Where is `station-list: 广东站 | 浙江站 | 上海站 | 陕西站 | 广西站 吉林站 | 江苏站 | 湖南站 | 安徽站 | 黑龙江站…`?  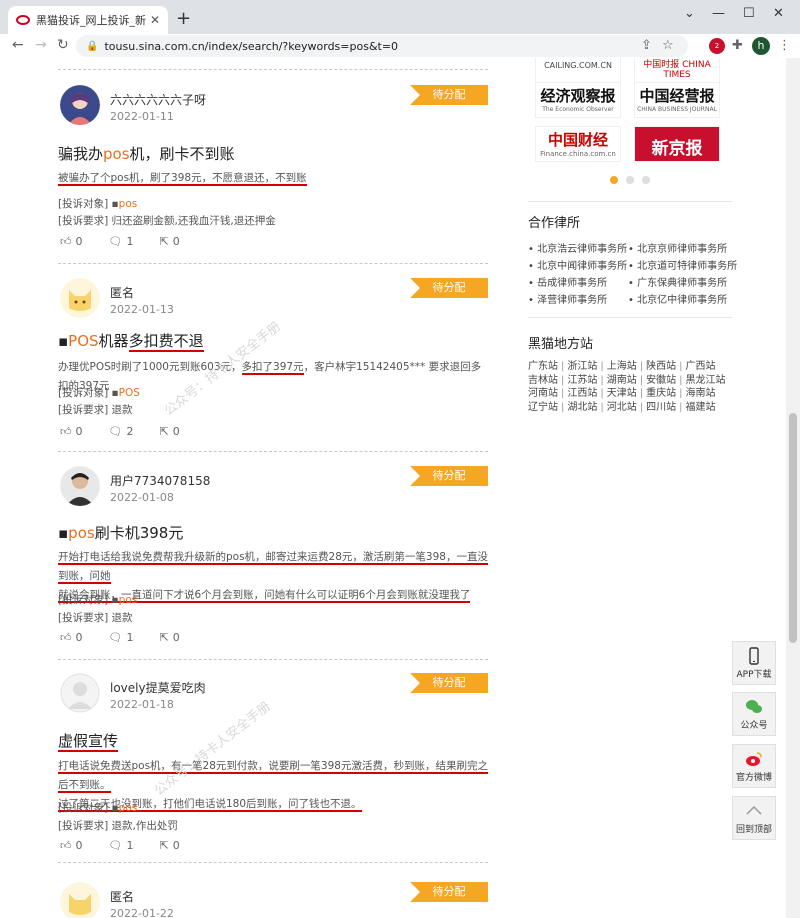
station-list: 广东站 | 浙江站 | 上海站 | 陕西站 | 广西站 吉林站 | 江苏站 | 湖南站 | 安徽站 | 黑龙江站… is located at coordinates (627, 387).